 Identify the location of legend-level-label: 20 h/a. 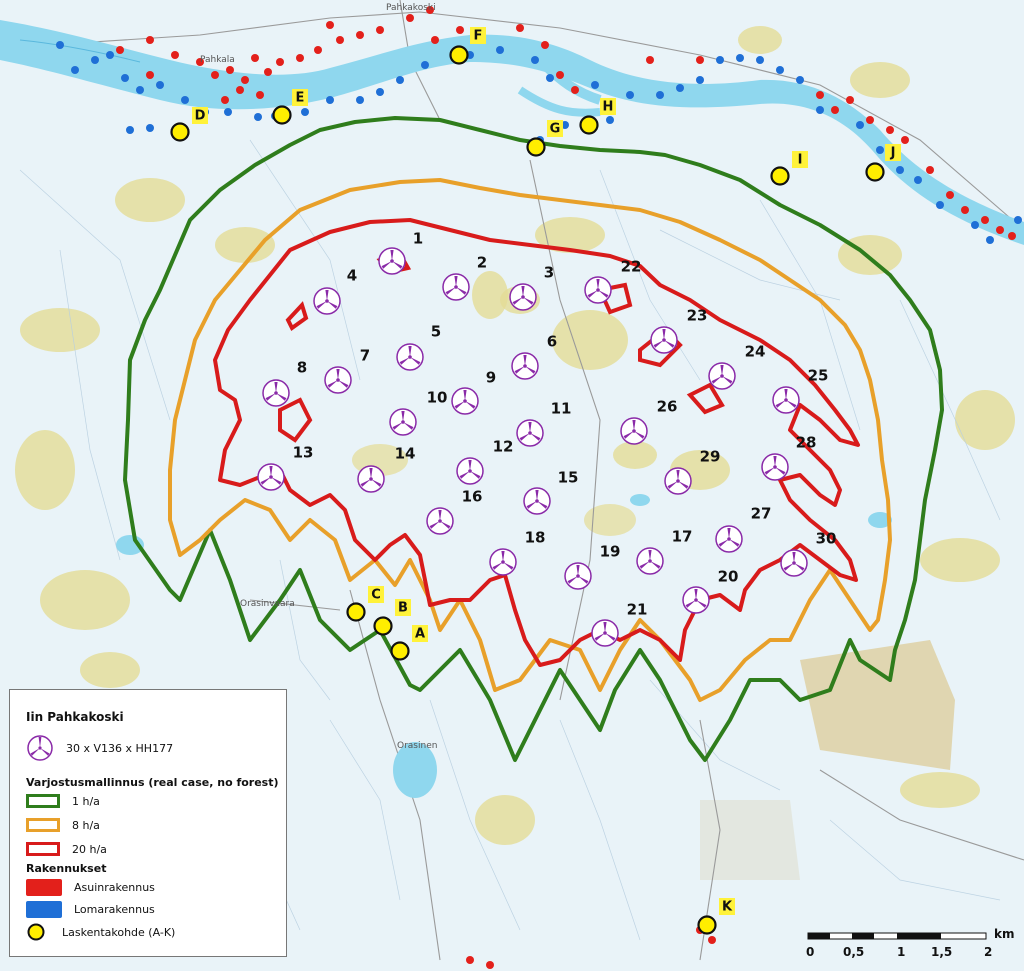
(89, 849).